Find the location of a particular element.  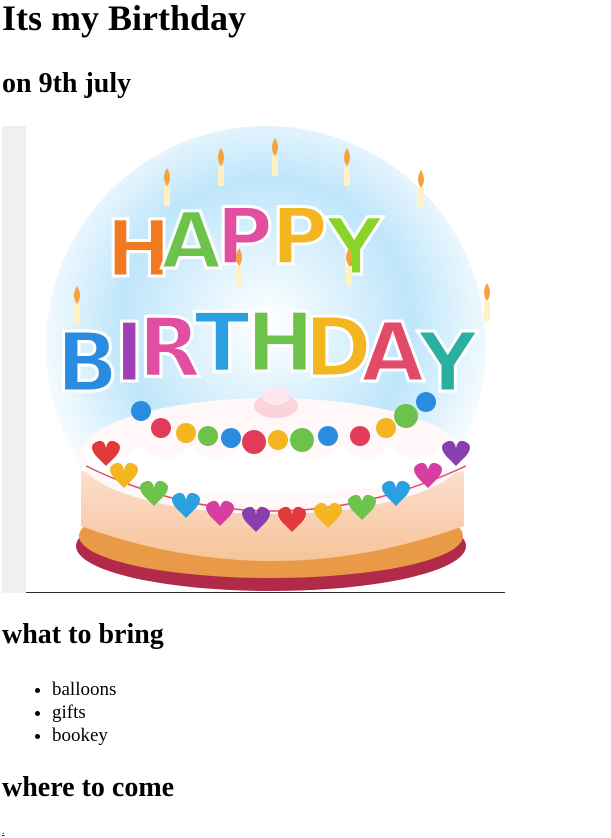

bring-list: balloons gifts bookey is located at coordinates (58, 712).